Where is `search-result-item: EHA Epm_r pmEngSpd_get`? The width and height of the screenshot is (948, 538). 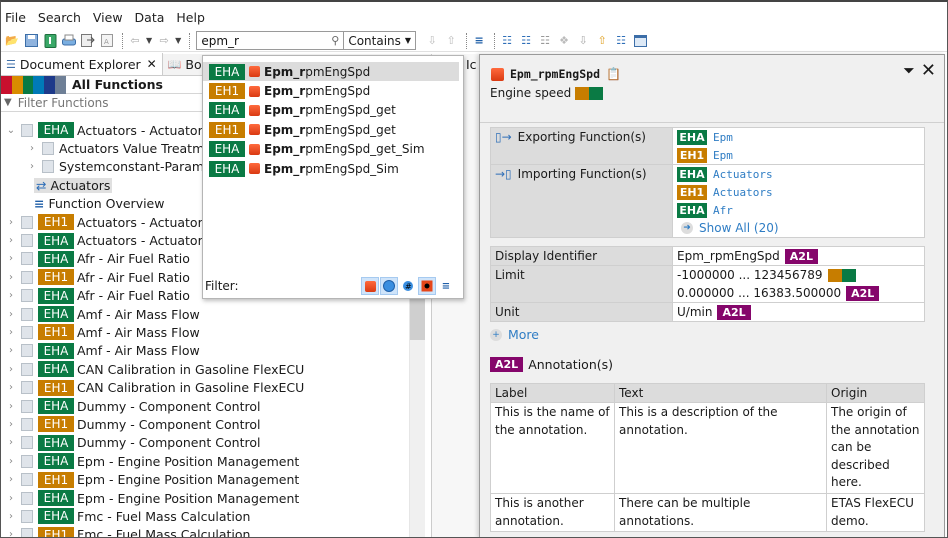 search-result-item: EHA Epm_r pmEngSpd_get is located at coordinates (331, 110).